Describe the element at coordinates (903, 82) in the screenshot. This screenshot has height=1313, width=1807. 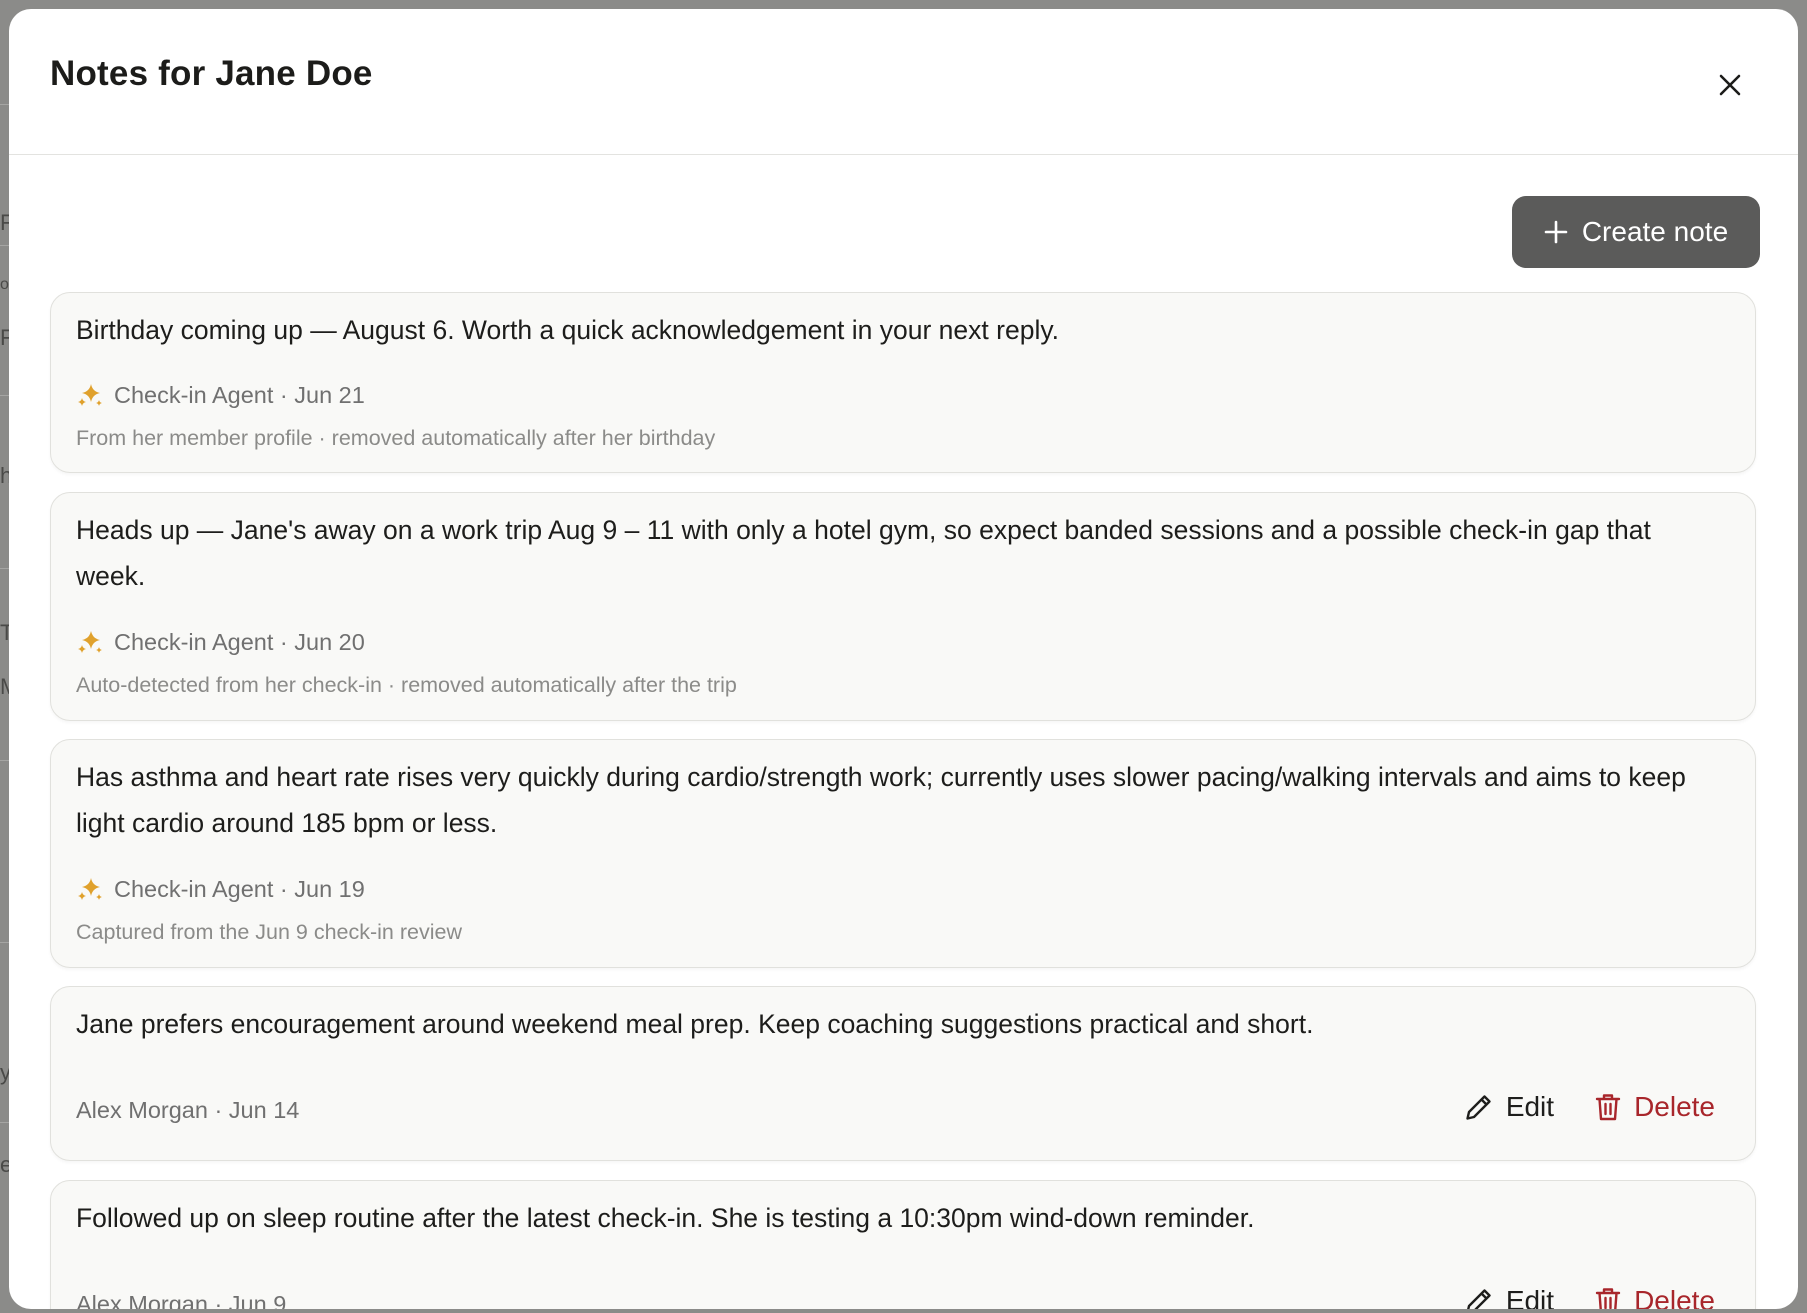
I see `modal-header: Notes for Jane Doe` at that location.